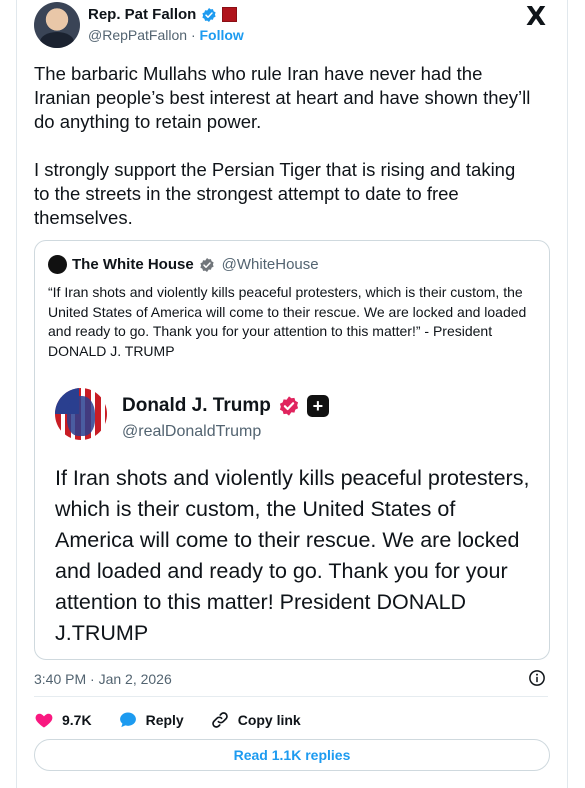 The width and height of the screenshot is (585, 788). I want to click on like-button: 9.7K, so click(63, 720).